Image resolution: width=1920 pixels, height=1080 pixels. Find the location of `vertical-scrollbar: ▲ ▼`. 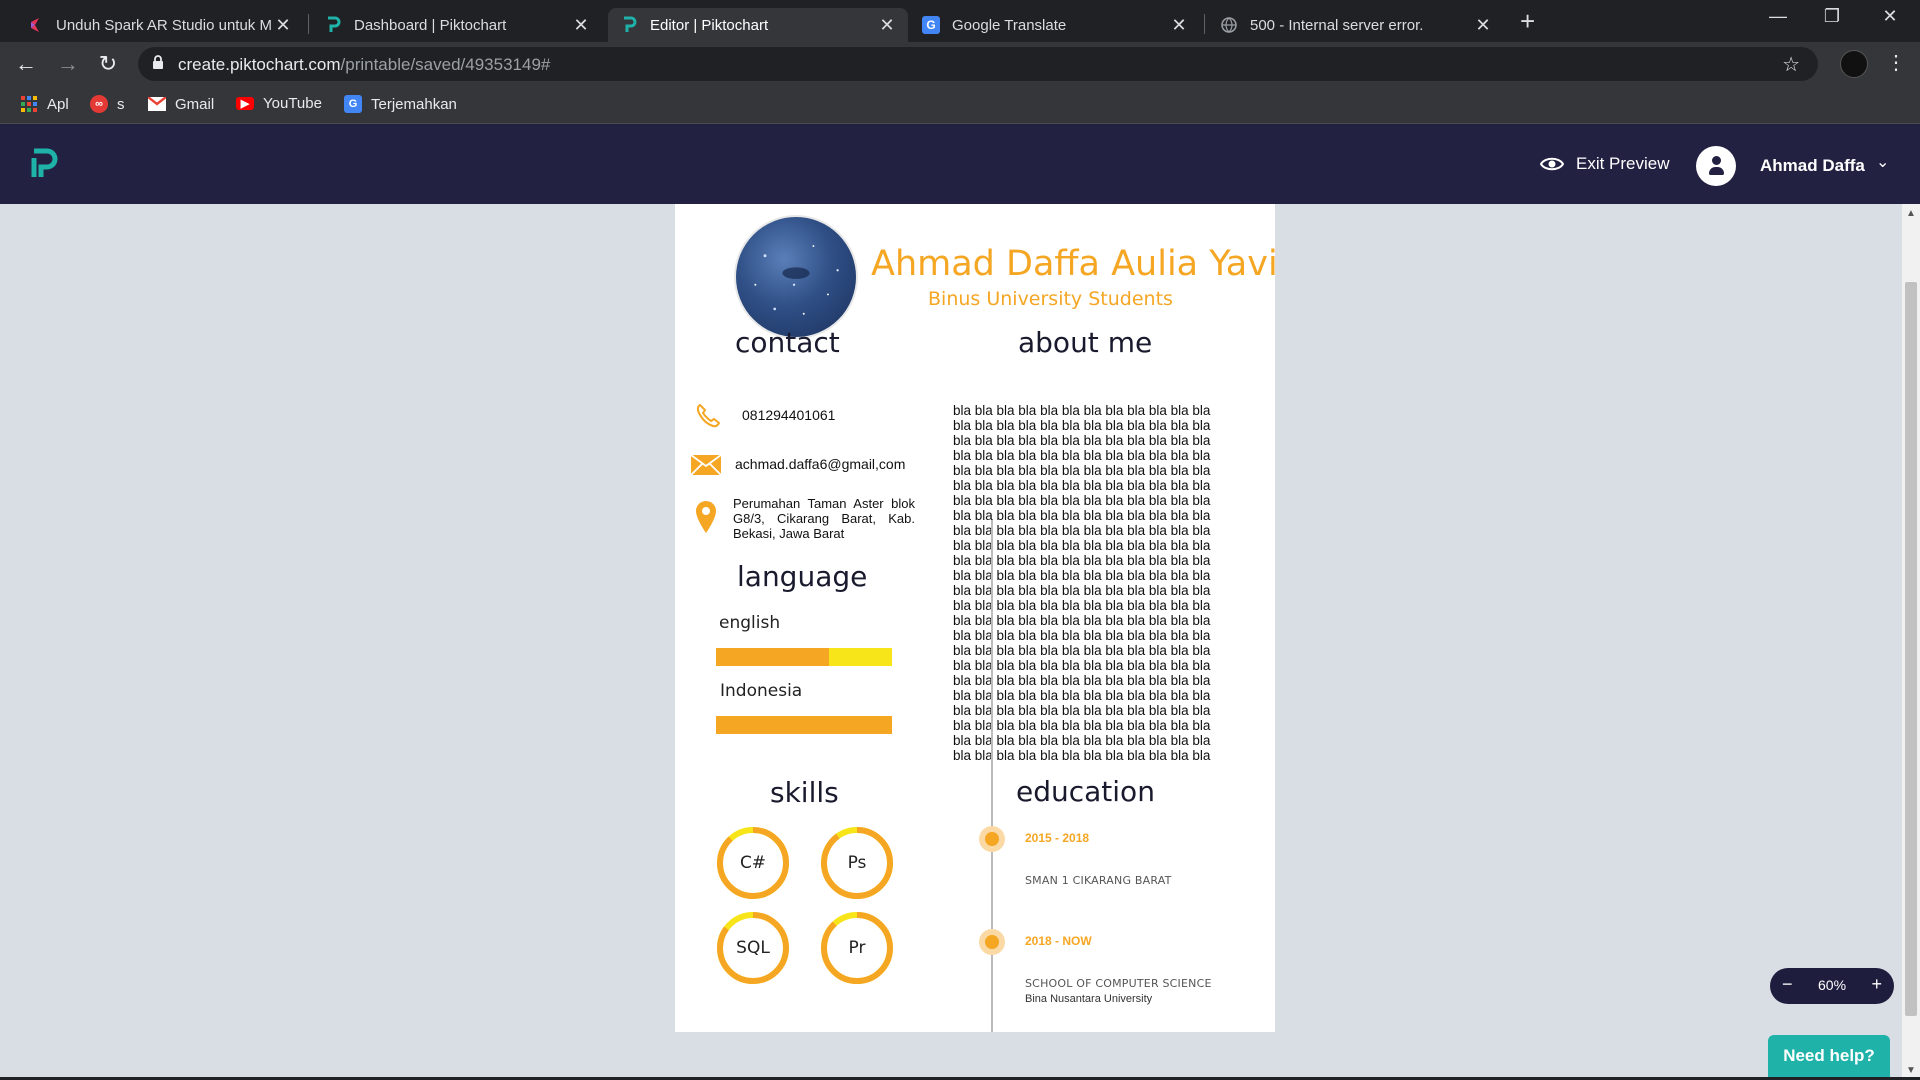

vertical-scrollbar: ▲ ▼ is located at coordinates (1911, 642).